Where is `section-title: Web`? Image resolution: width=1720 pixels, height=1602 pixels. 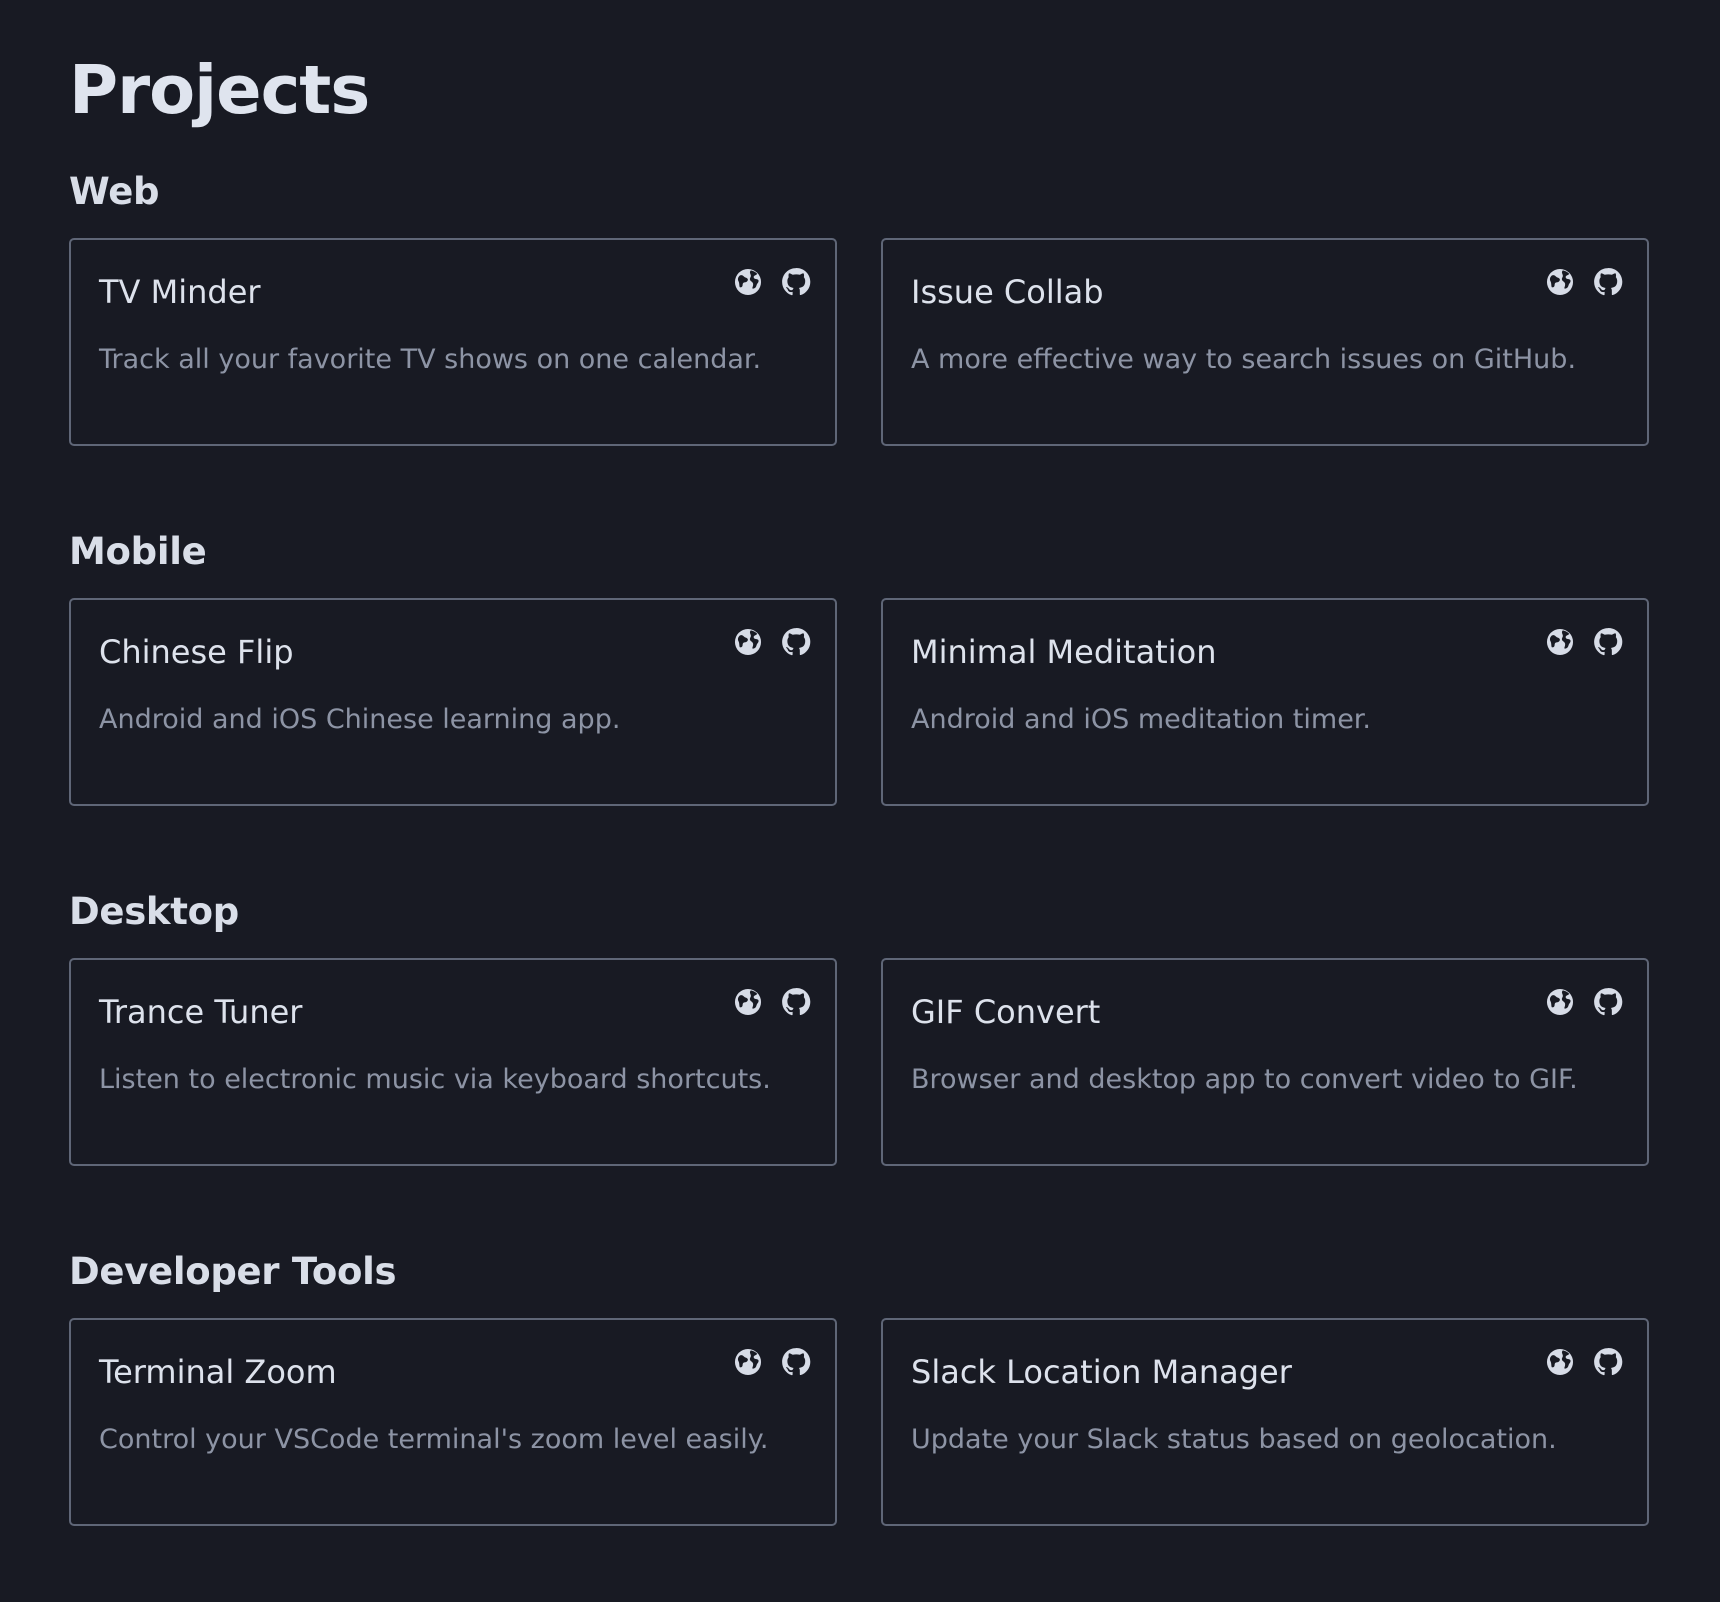 section-title: Web is located at coordinates (114, 191).